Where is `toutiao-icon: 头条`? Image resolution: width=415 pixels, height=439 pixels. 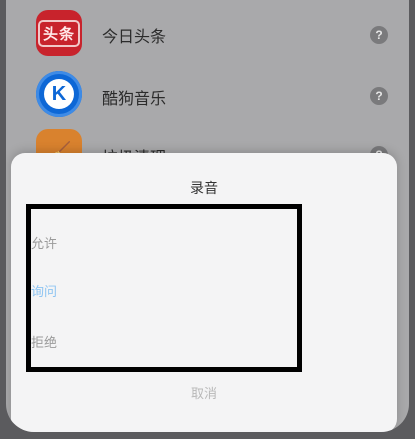 toutiao-icon: 头条 is located at coordinates (59, 33).